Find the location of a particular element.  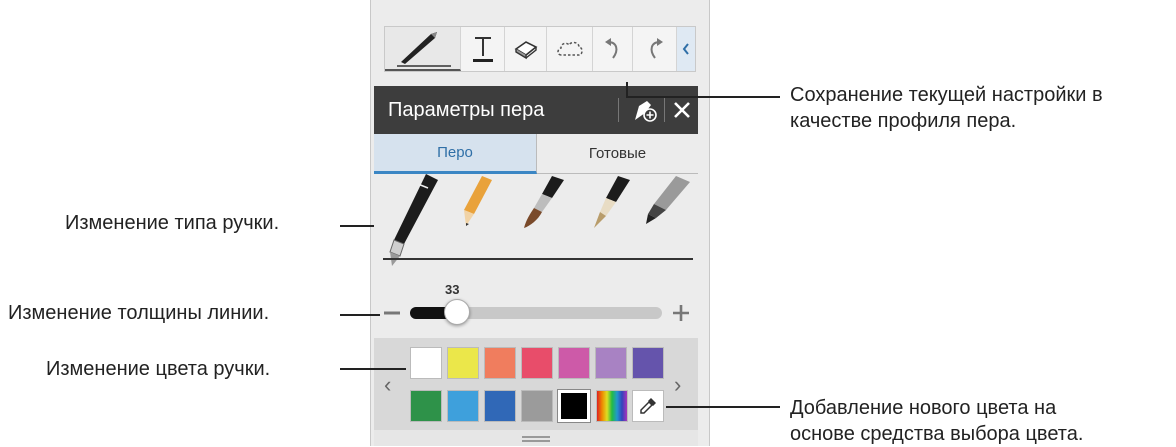

lasso-icon is located at coordinates (569, 48).